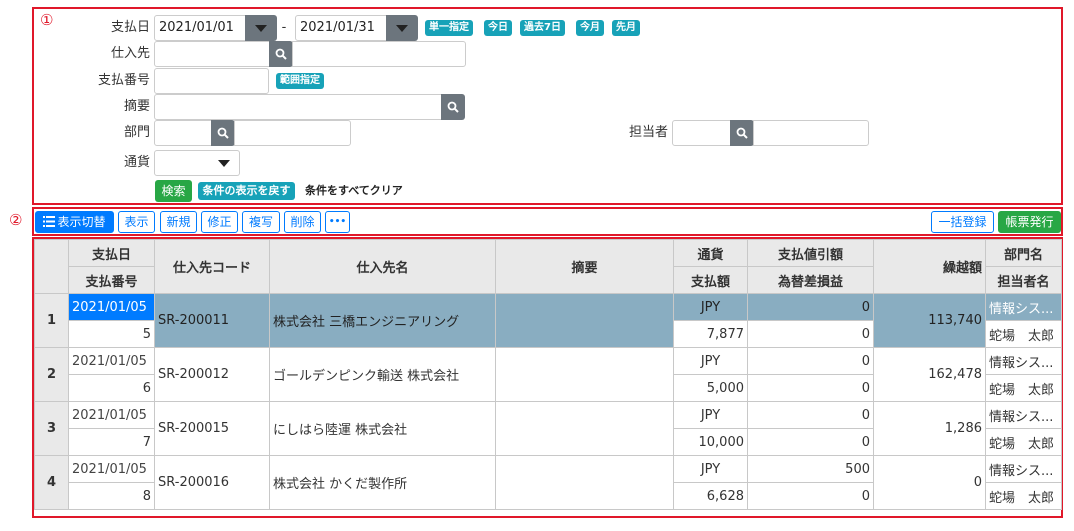  Describe the element at coordinates (337, 222) in the screenshot. I see `more-button: •••` at that location.